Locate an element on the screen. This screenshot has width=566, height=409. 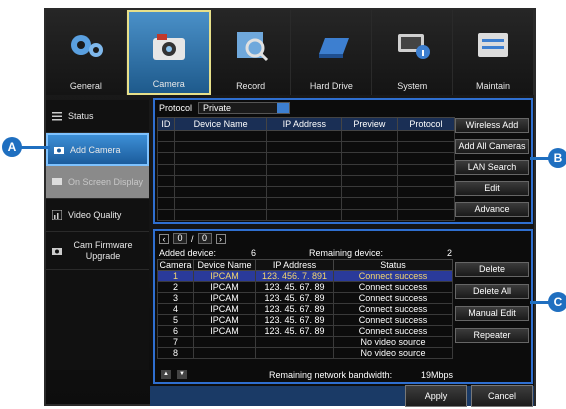
table-header: Camera Device Name IP Address Status is located at coordinates (305, 265).